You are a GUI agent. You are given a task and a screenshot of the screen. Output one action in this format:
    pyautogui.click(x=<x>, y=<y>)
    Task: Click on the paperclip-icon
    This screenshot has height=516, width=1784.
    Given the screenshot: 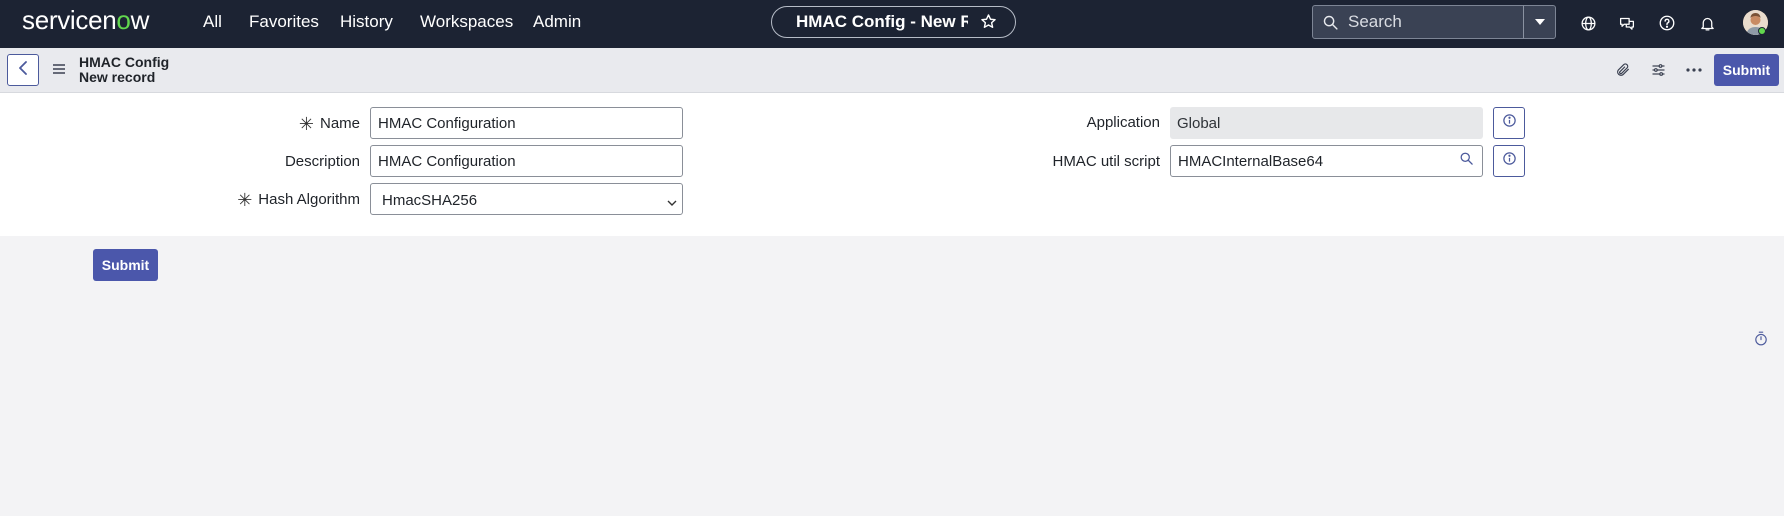 What is the action you would take?
    pyautogui.click(x=1623, y=70)
    